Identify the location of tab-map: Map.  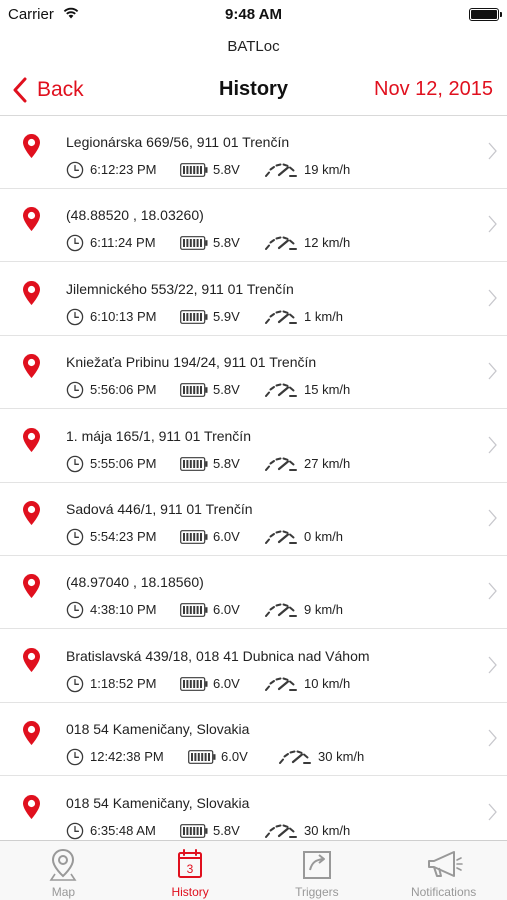
(63, 870).